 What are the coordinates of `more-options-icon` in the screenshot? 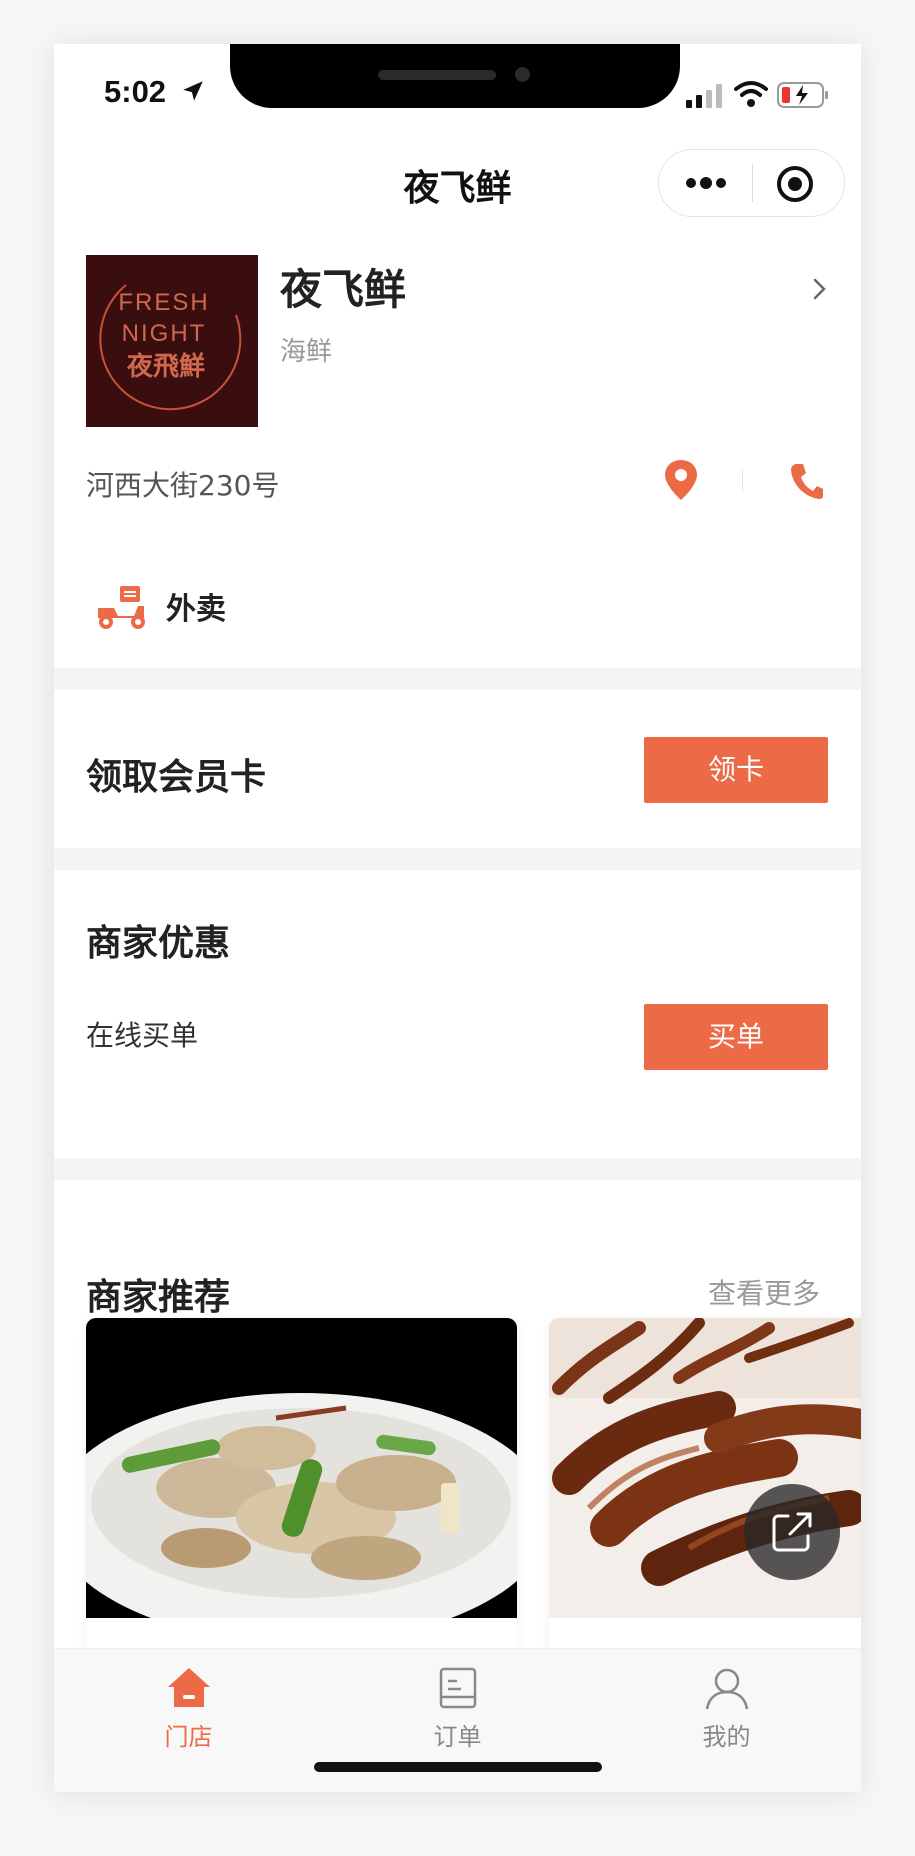 It's located at (706, 183).